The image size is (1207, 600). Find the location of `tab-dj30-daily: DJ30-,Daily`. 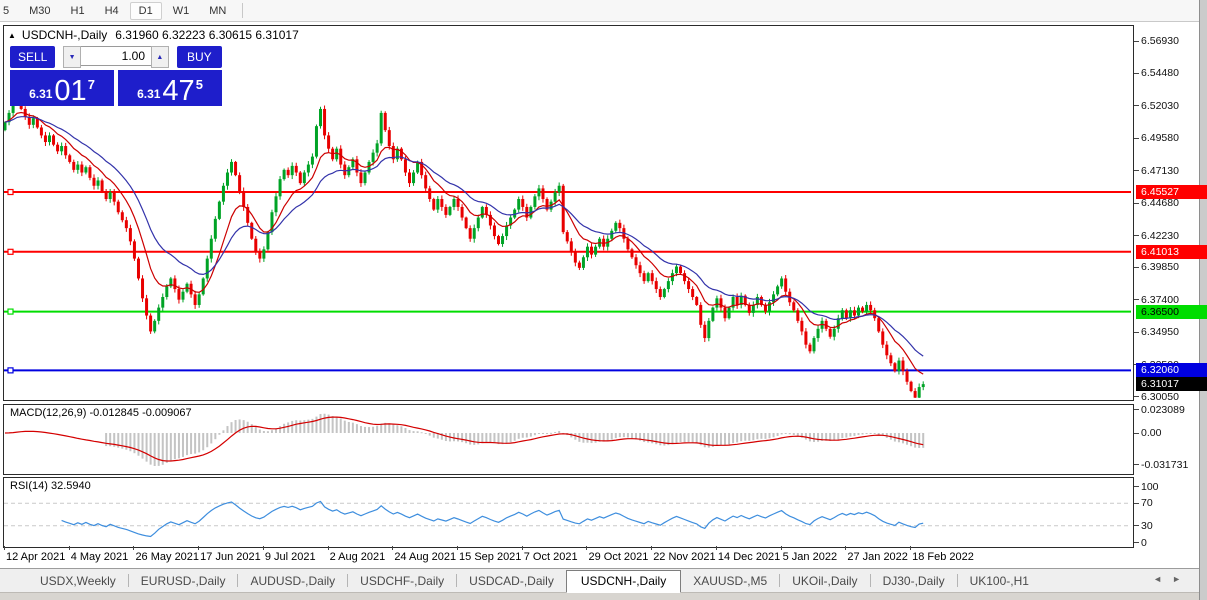

tab-dj30-daily: DJ30-,Daily is located at coordinates (914, 581).